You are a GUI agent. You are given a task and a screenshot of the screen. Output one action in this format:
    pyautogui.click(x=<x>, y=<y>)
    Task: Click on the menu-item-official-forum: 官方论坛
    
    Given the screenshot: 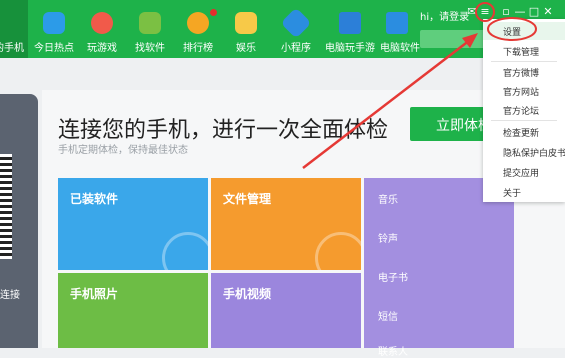 What is the action you would take?
    pyautogui.click(x=521, y=110)
    